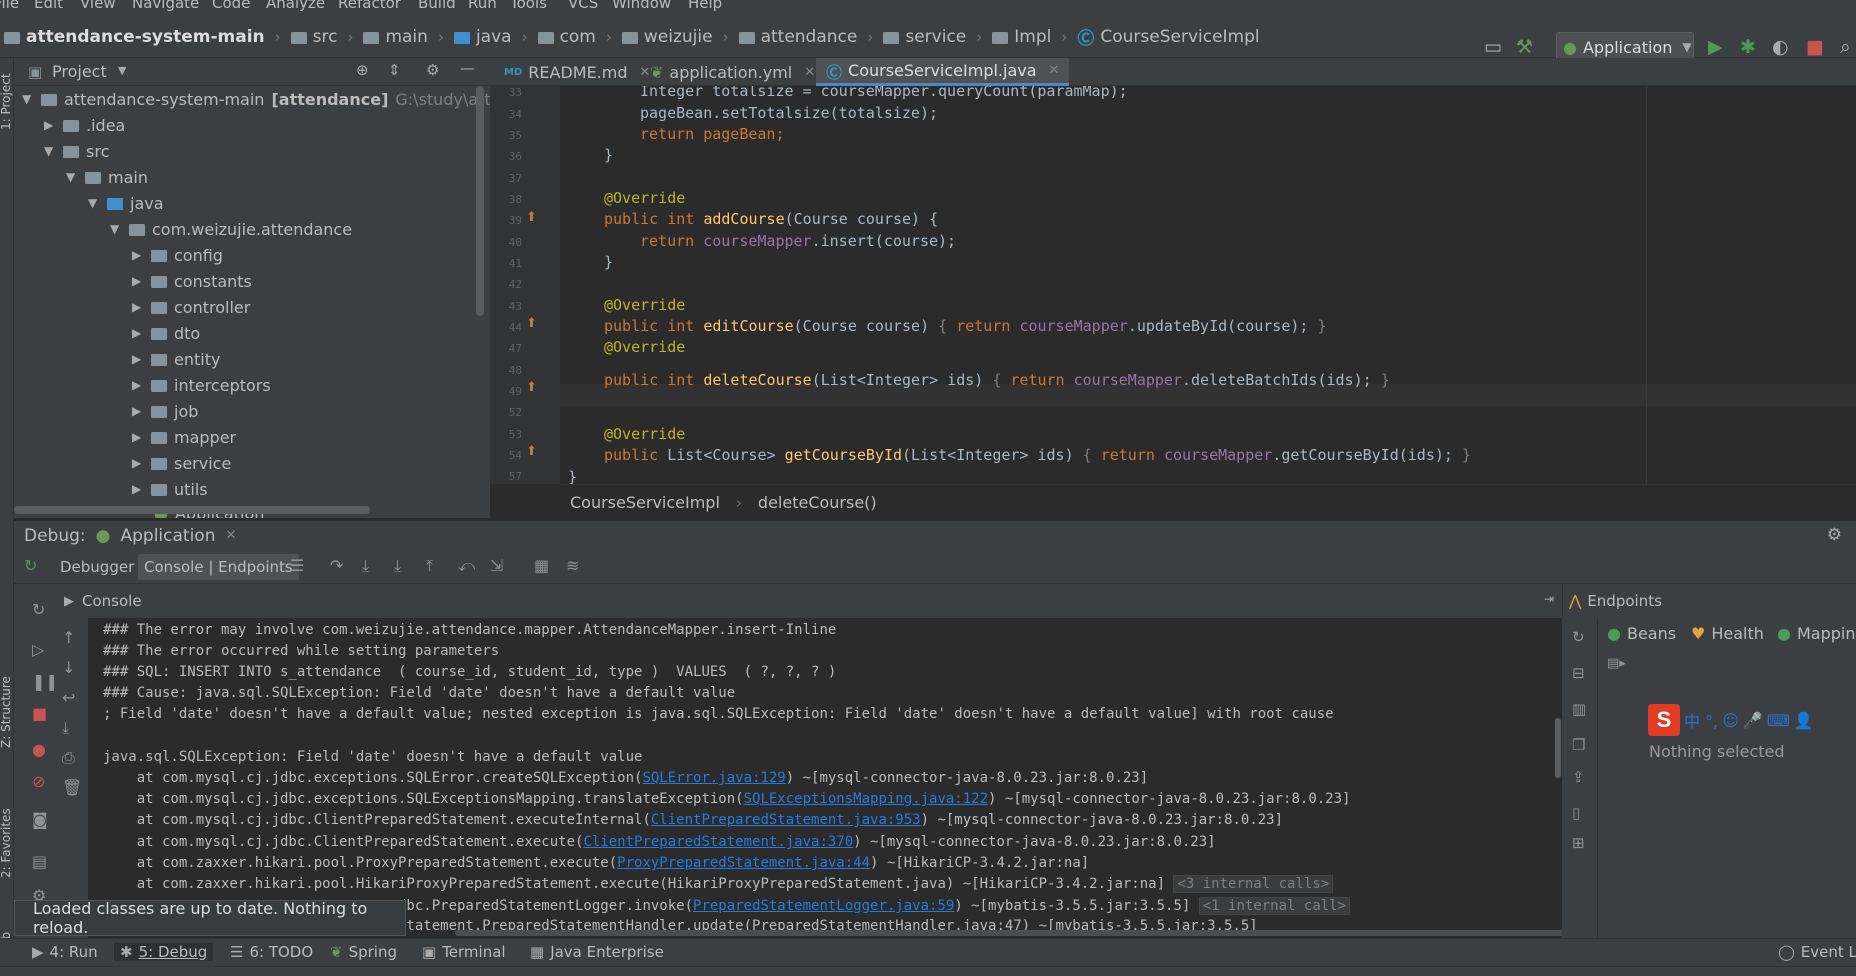 The height and width of the screenshot is (976, 1856). What do you see at coordinates (297, 565) in the screenshot?
I see `list-icon: ☰` at bounding box center [297, 565].